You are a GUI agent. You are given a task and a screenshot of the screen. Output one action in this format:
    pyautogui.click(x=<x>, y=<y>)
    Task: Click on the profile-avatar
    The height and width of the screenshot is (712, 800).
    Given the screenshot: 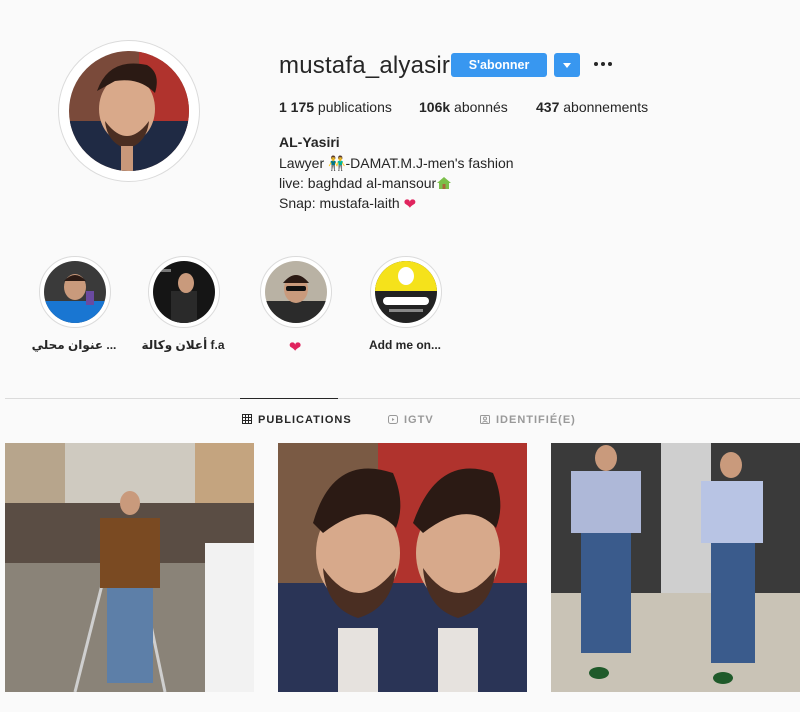 What is the action you would take?
    pyautogui.click(x=129, y=111)
    